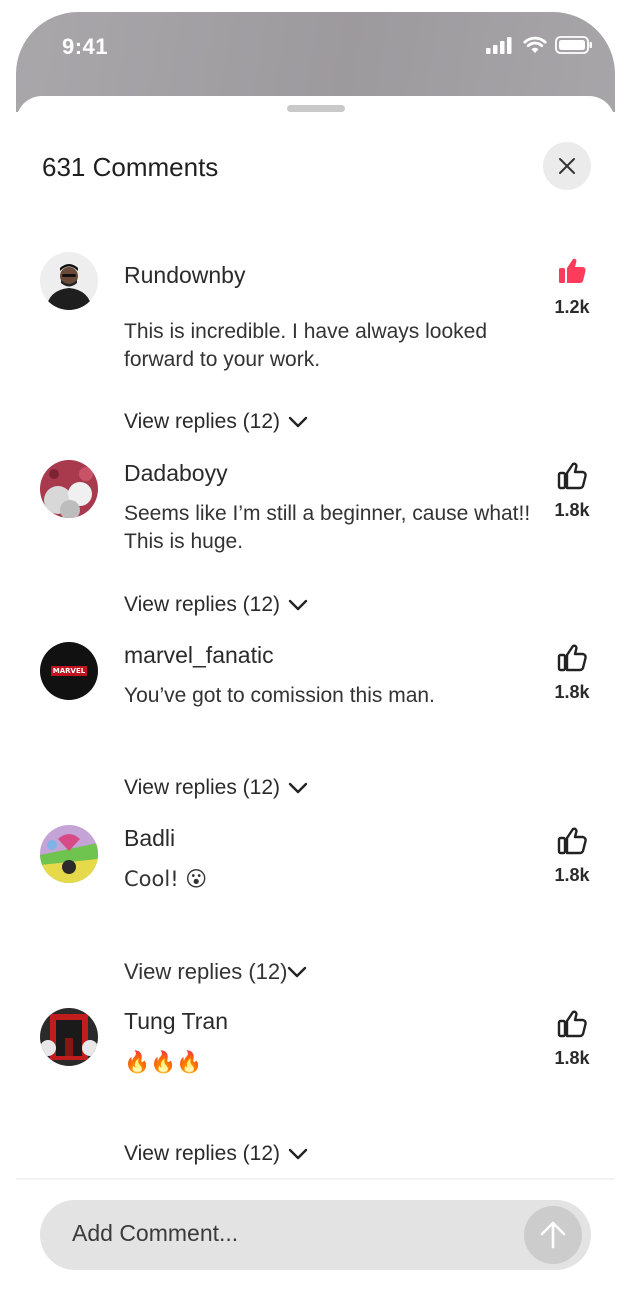  I want to click on avatar-logo-text: MARVEL, so click(69, 671).